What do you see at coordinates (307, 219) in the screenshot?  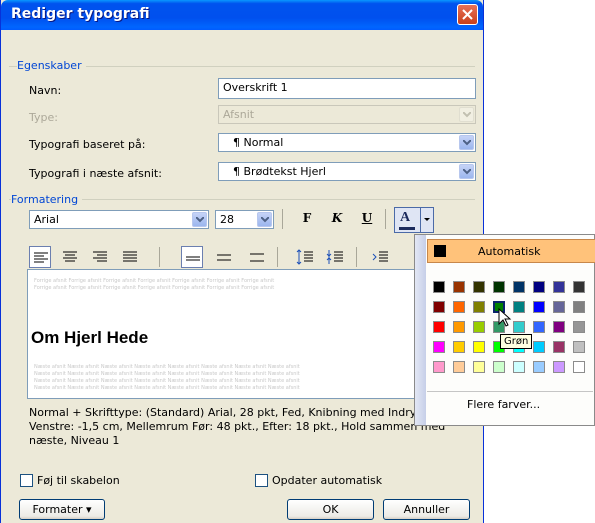 I see `bold-button: F` at bounding box center [307, 219].